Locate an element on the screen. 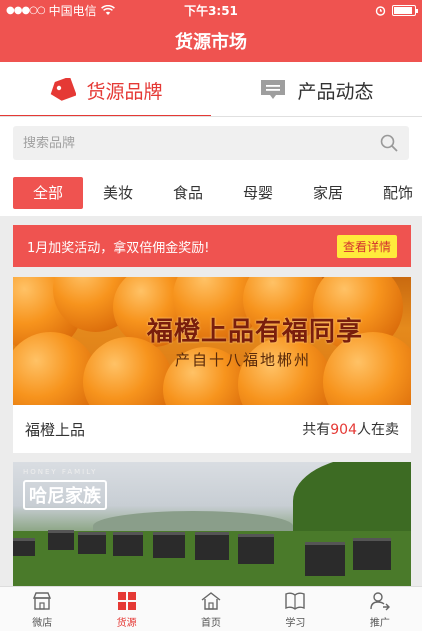  tab-shop: 微店 is located at coordinates (42, 609).